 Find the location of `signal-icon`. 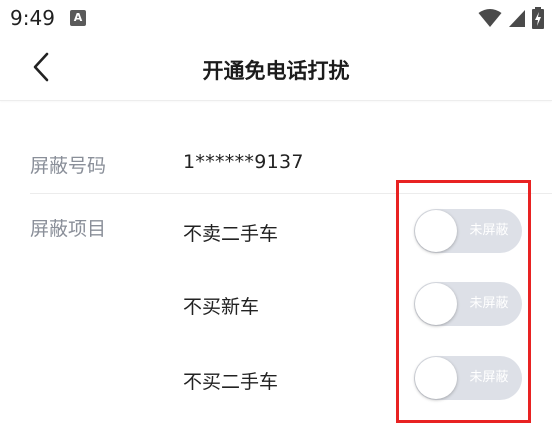

signal-icon is located at coordinates (517, 18).